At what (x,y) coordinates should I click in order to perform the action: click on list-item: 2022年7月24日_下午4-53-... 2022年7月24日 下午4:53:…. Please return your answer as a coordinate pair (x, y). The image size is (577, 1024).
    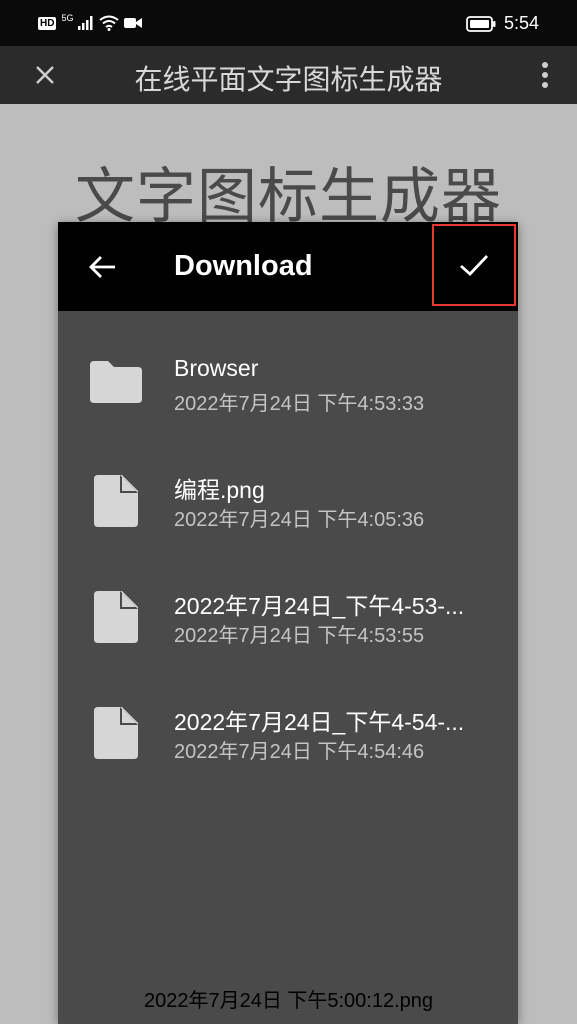
    Looking at the image, I should click on (288, 601).